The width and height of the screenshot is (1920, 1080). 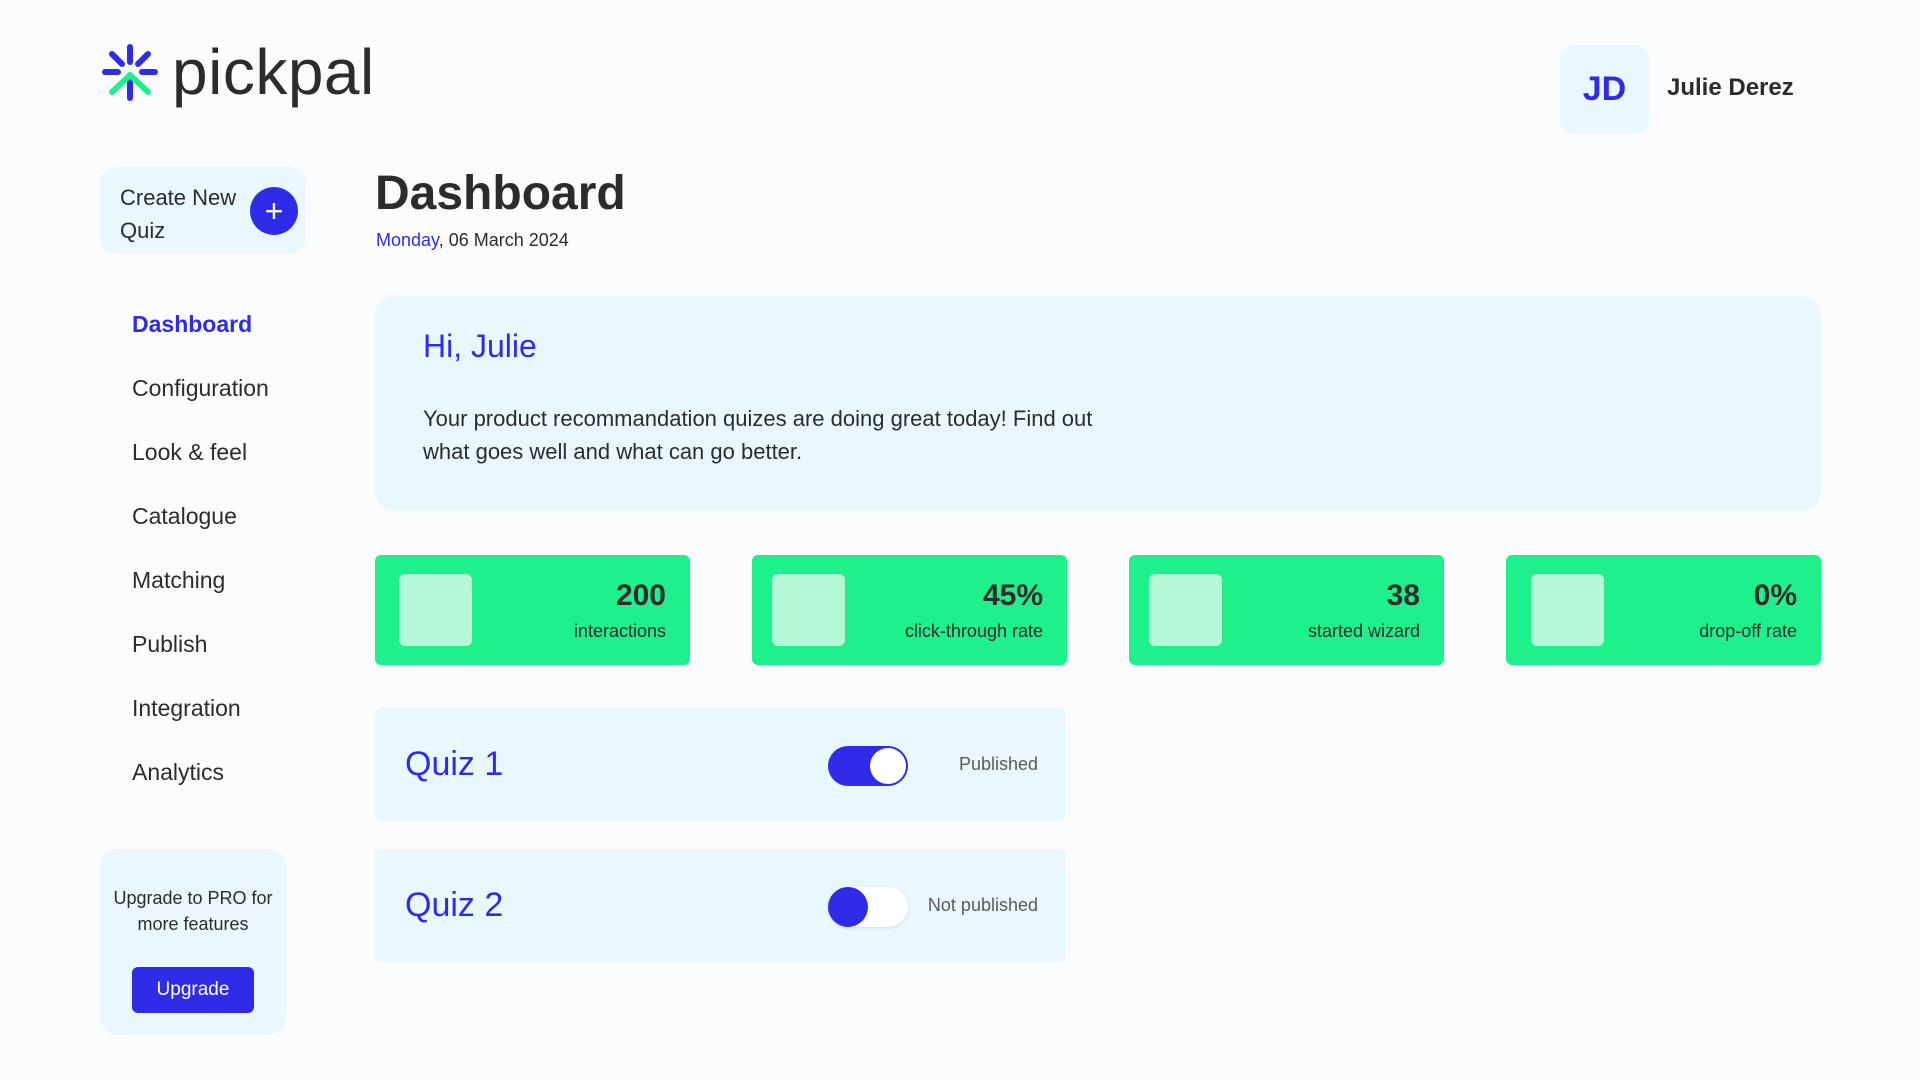 I want to click on page-date: Monday, 06 March 2024, so click(x=472, y=240).